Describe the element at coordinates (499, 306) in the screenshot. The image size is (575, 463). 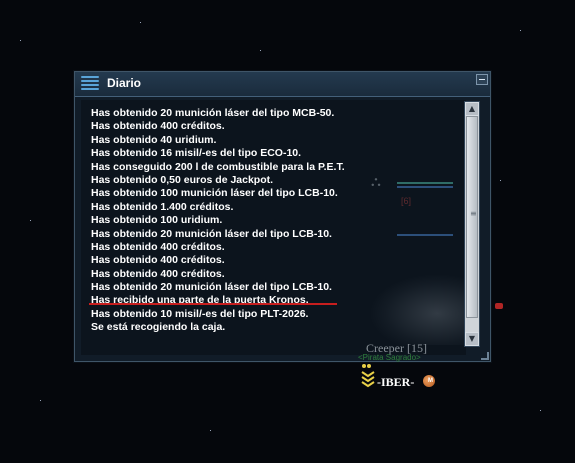
I see `enemy-marker-icon` at that location.